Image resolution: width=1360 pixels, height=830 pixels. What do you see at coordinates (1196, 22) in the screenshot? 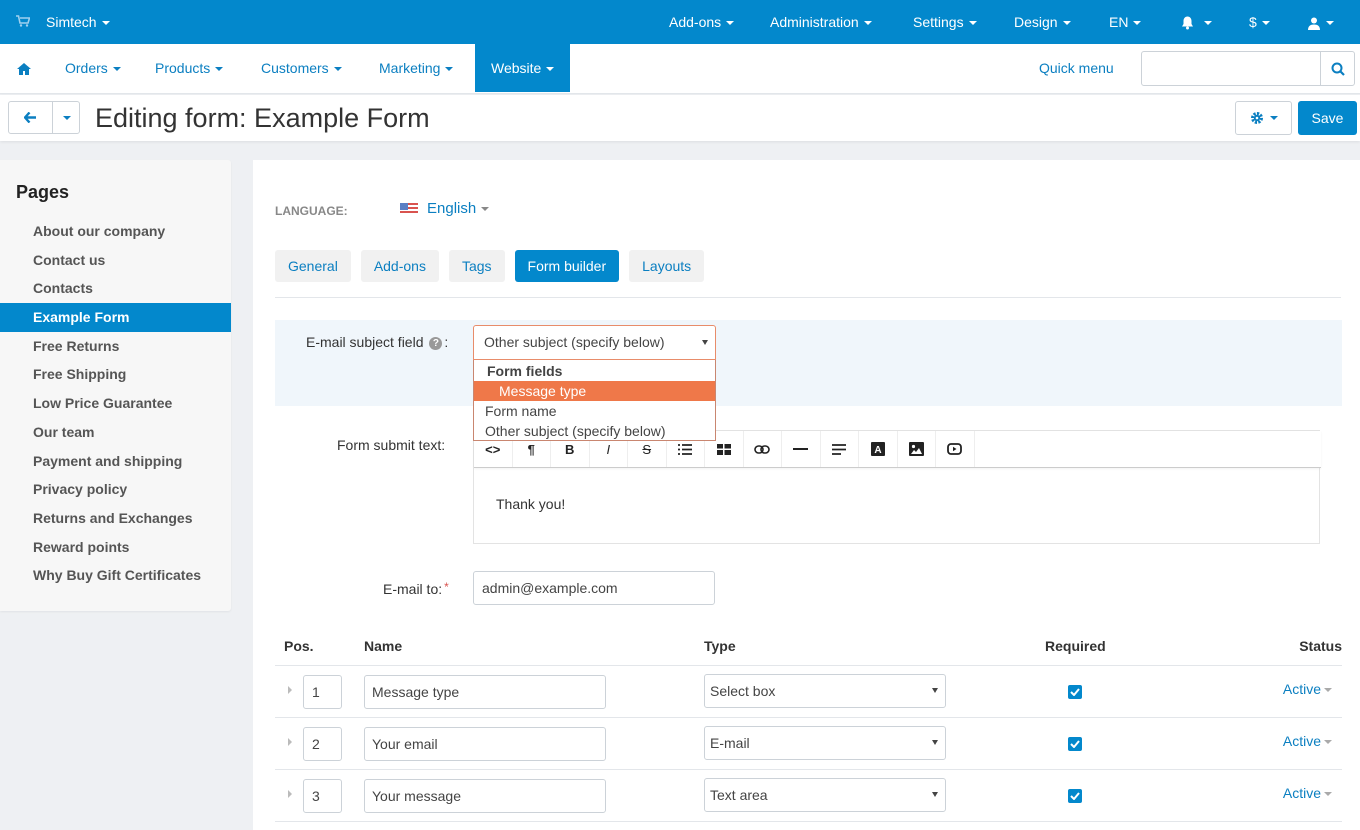
I see `notifications-menu` at bounding box center [1196, 22].